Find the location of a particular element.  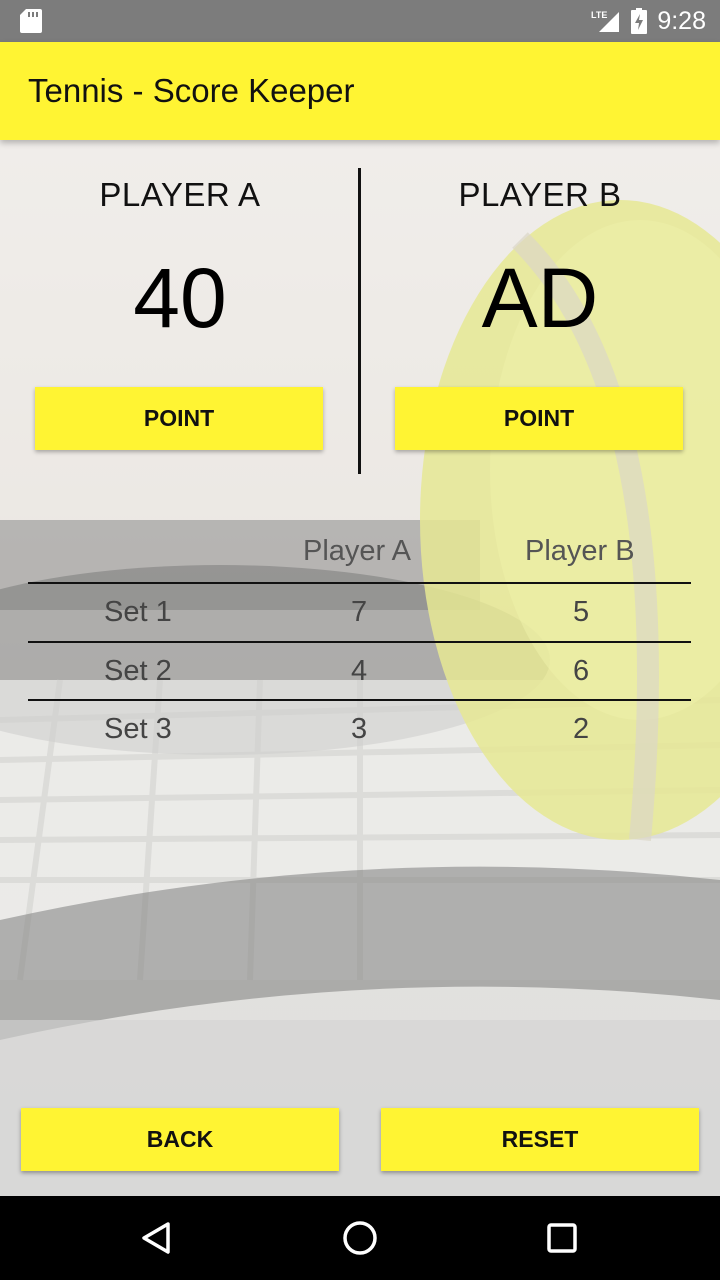

status-bar: LTE 9:28 is located at coordinates (360, 21).